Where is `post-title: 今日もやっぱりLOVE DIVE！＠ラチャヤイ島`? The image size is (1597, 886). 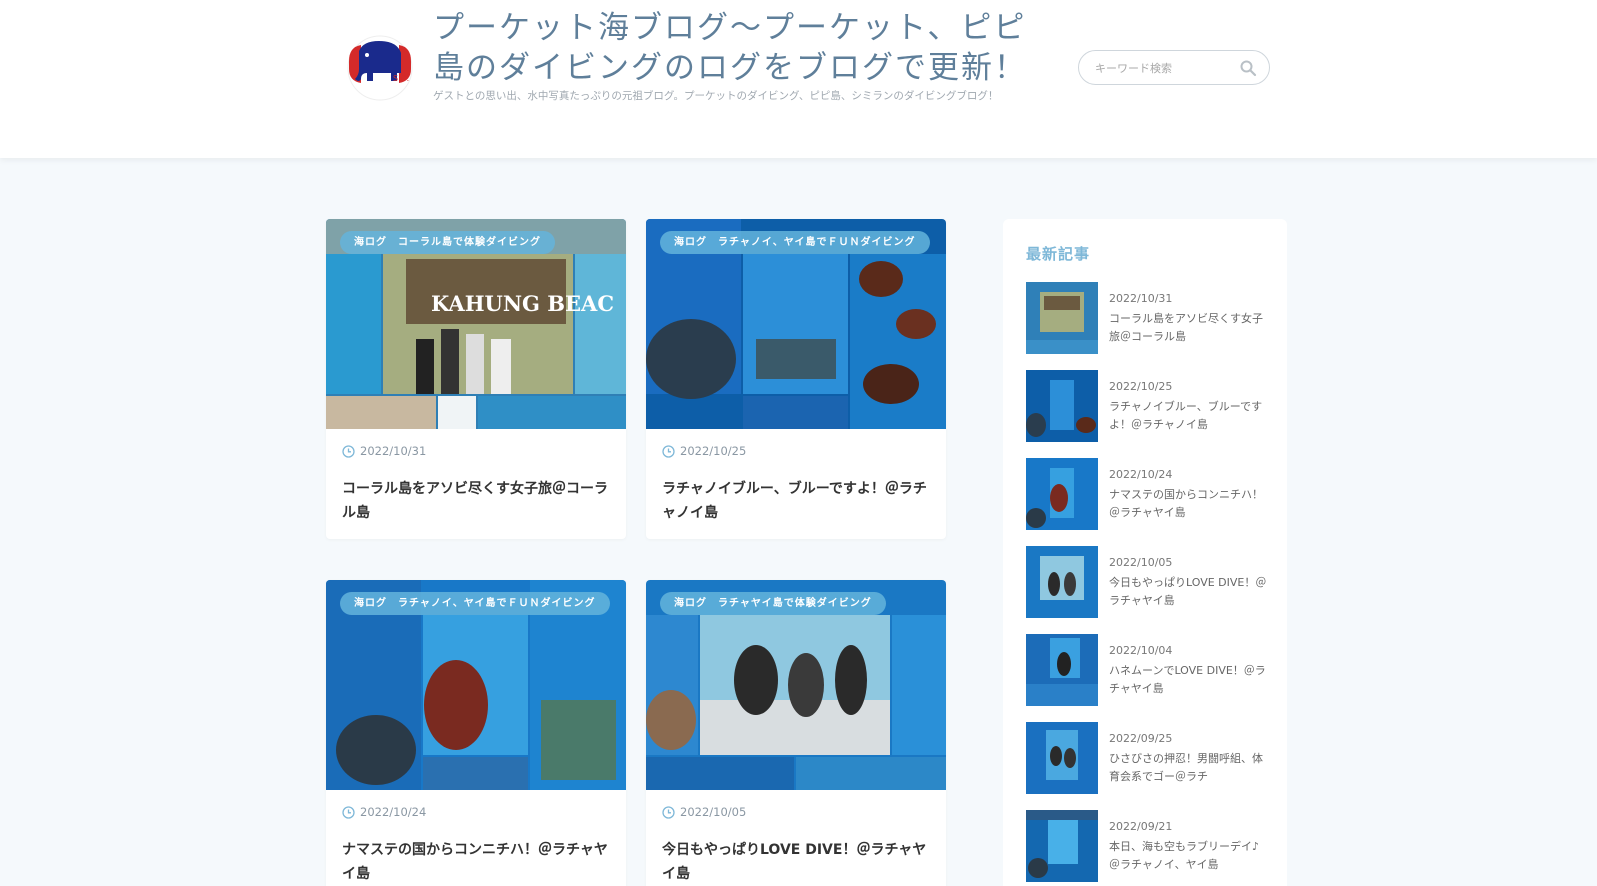
post-title: 今日もやっぱりLOVE DIVE！＠ラチャヤイ島 is located at coordinates (797, 862).